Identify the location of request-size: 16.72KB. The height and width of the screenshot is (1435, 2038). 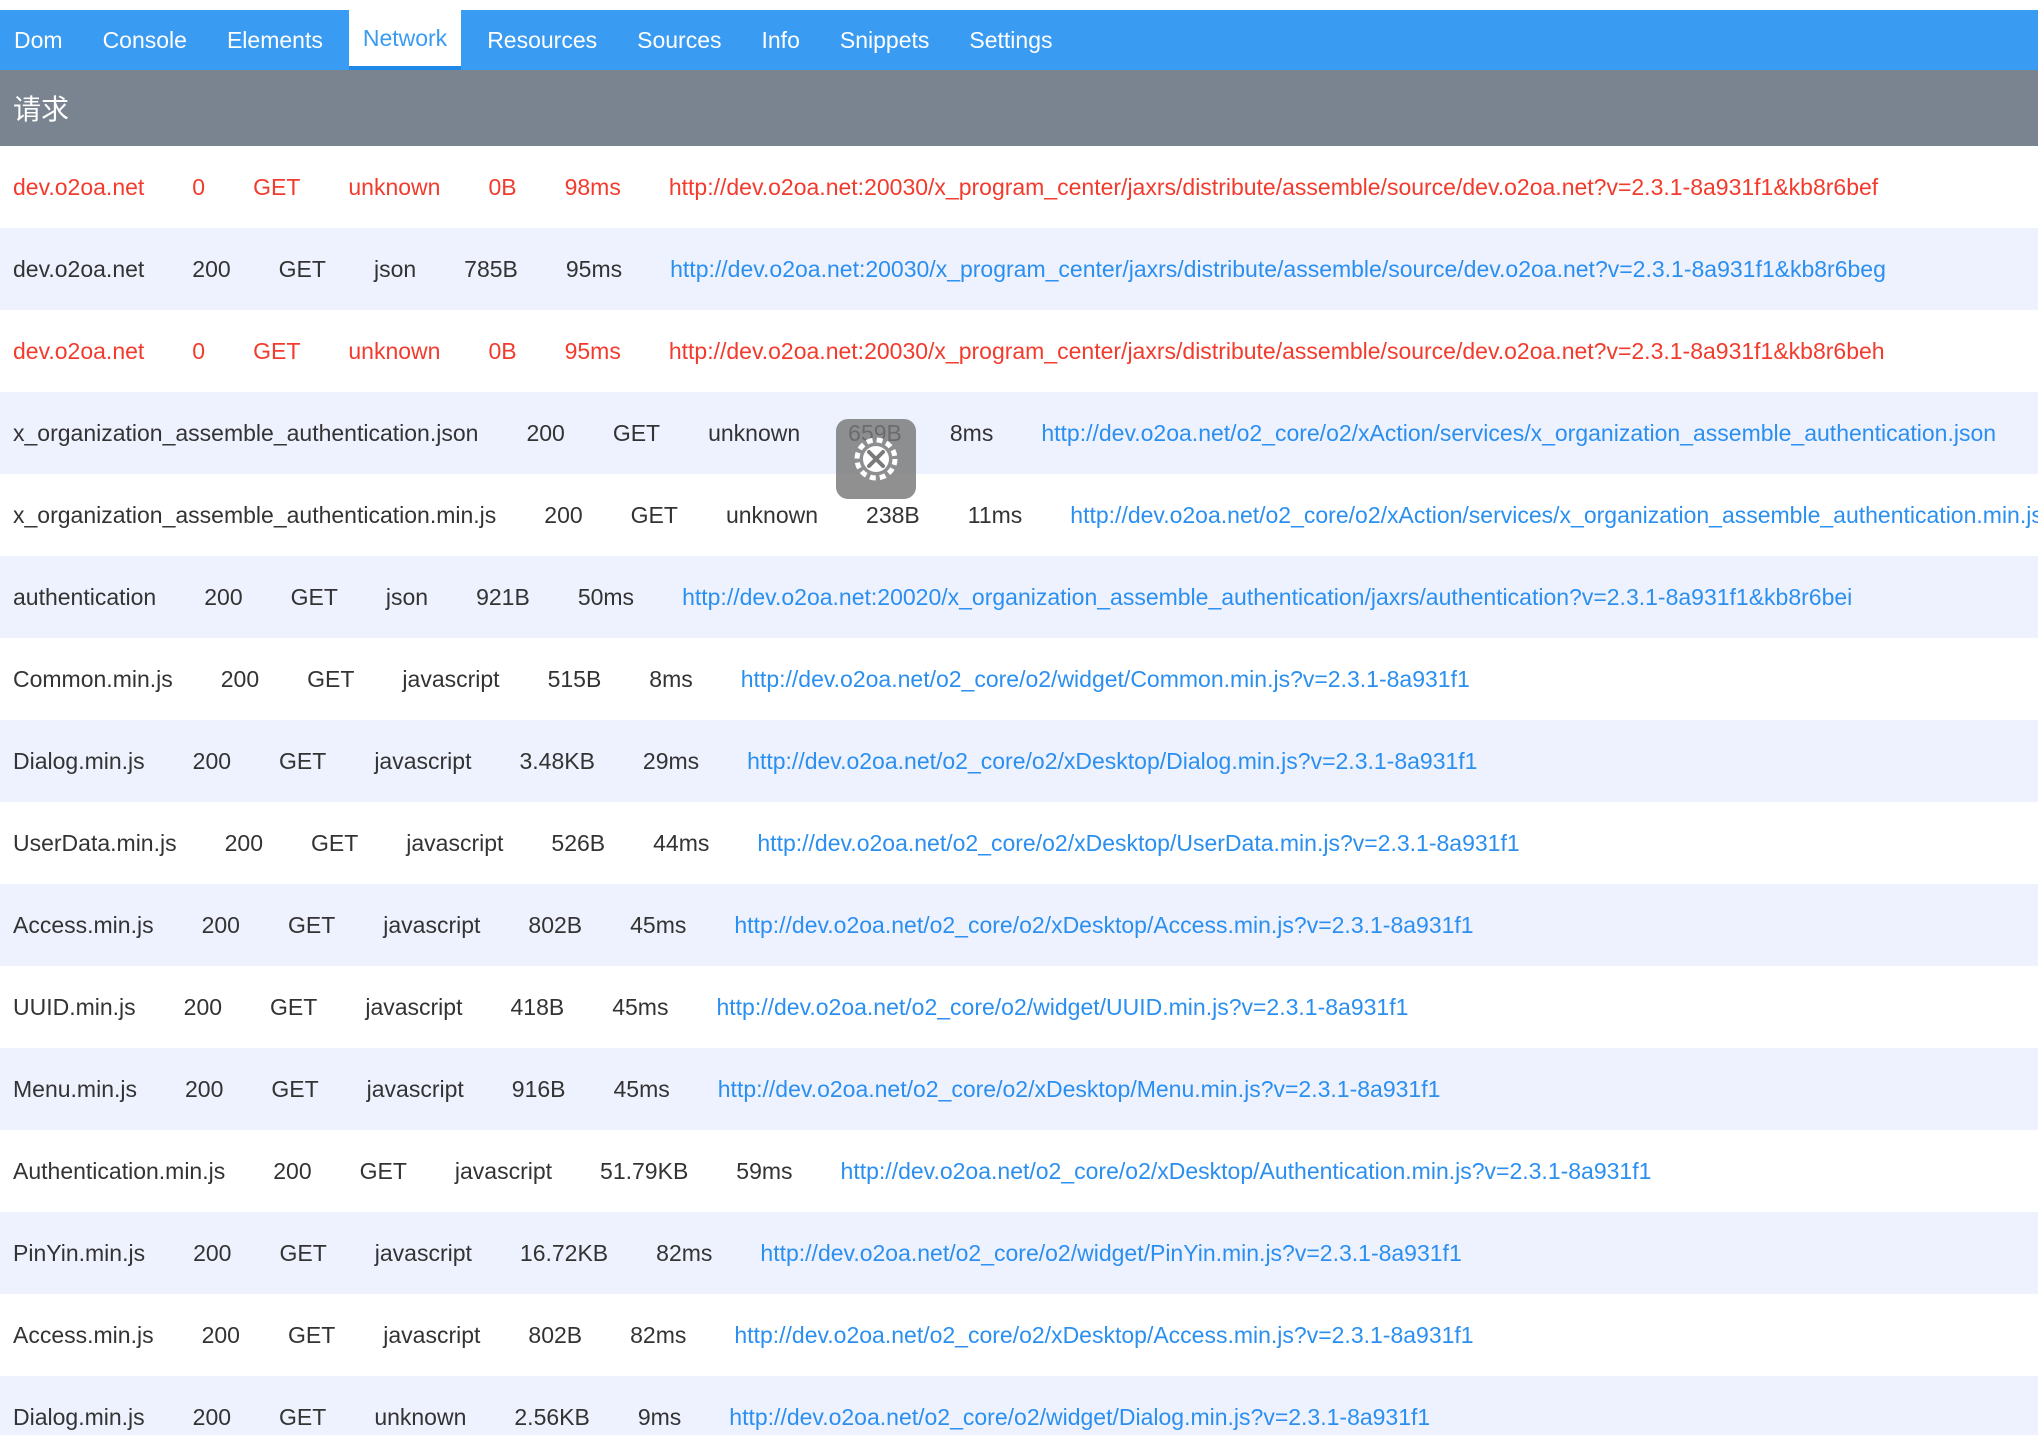
(564, 1252).